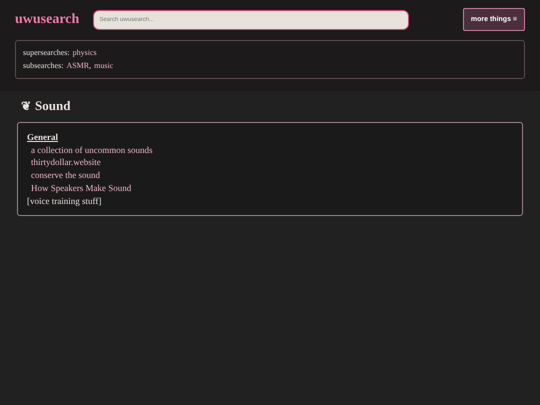 The width and height of the screenshot is (540, 405). Describe the element at coordinates (43, 66) in the screenshot. I see `related-label: subsearches:` at that location.